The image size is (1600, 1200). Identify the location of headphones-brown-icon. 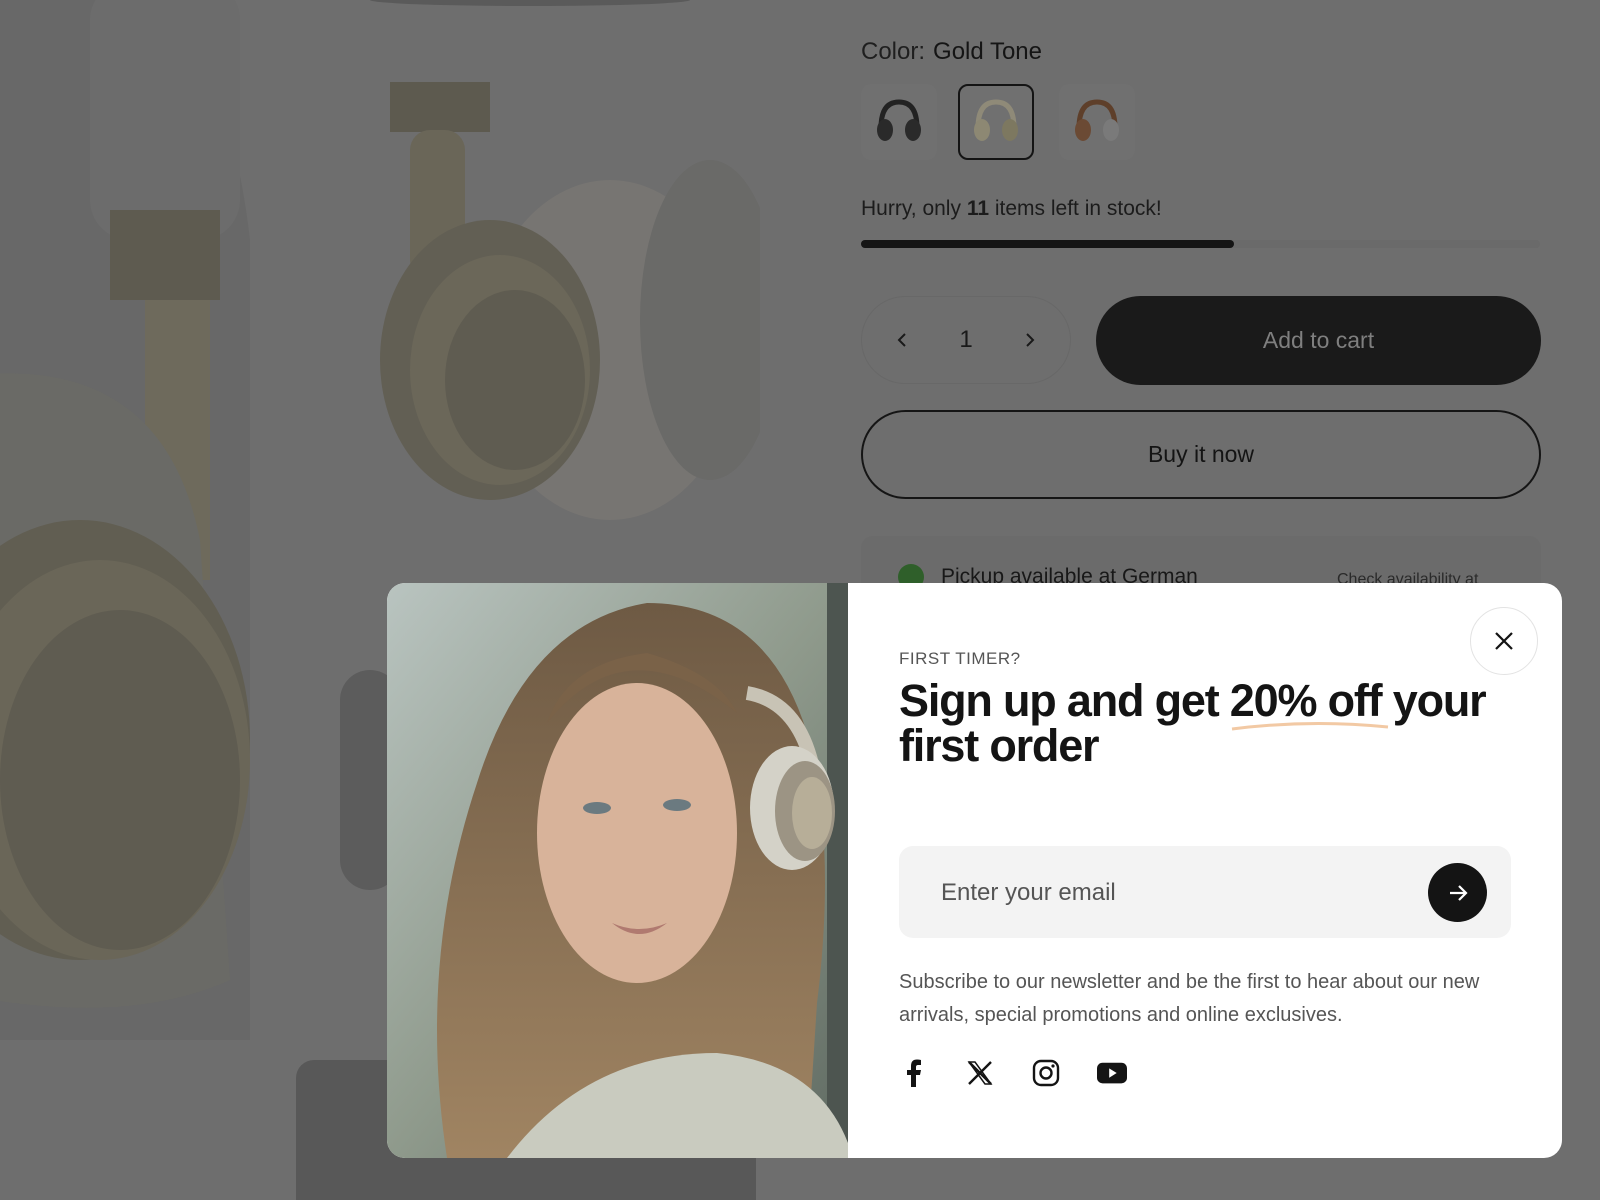
(1097, 120).